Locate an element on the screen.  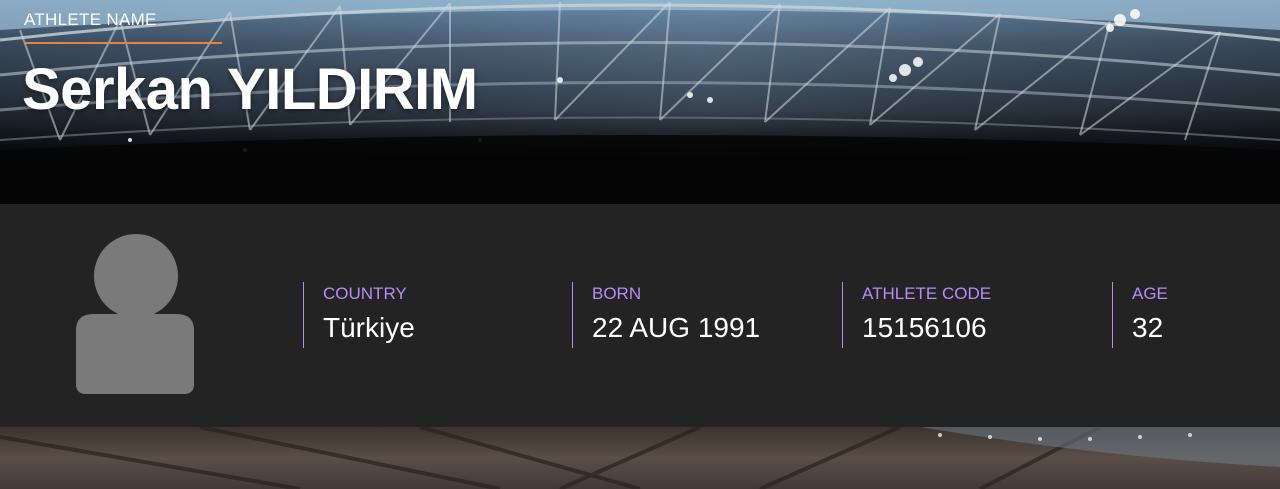
country-field: COUNTRY Türkiye is located at coordinates (428, 315).